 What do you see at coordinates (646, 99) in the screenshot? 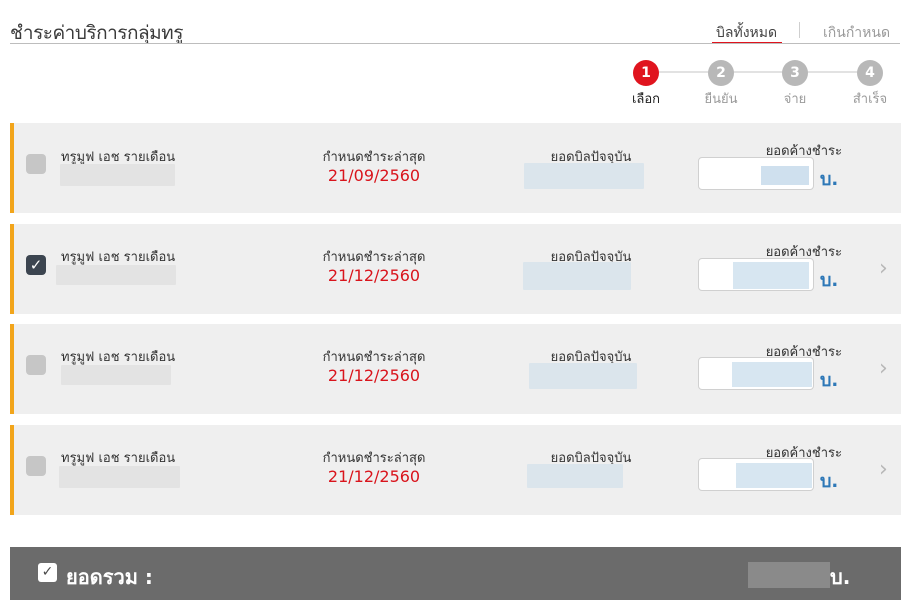
I see `step-1-label: เลือก` at bounding box center [646, 99].